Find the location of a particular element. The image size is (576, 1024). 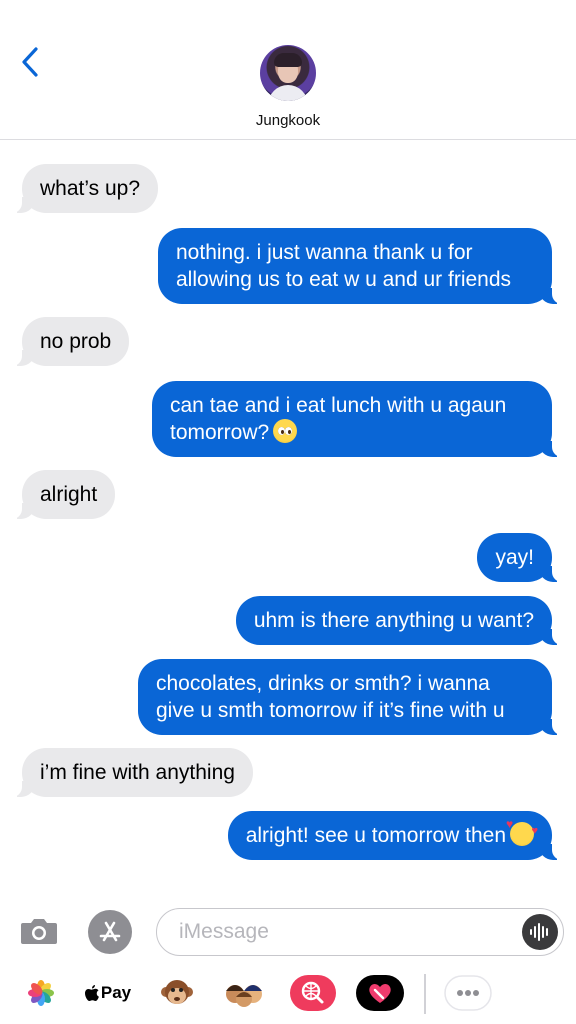

message-bubble-incoming: no prob is located at coordinates (70, 341).